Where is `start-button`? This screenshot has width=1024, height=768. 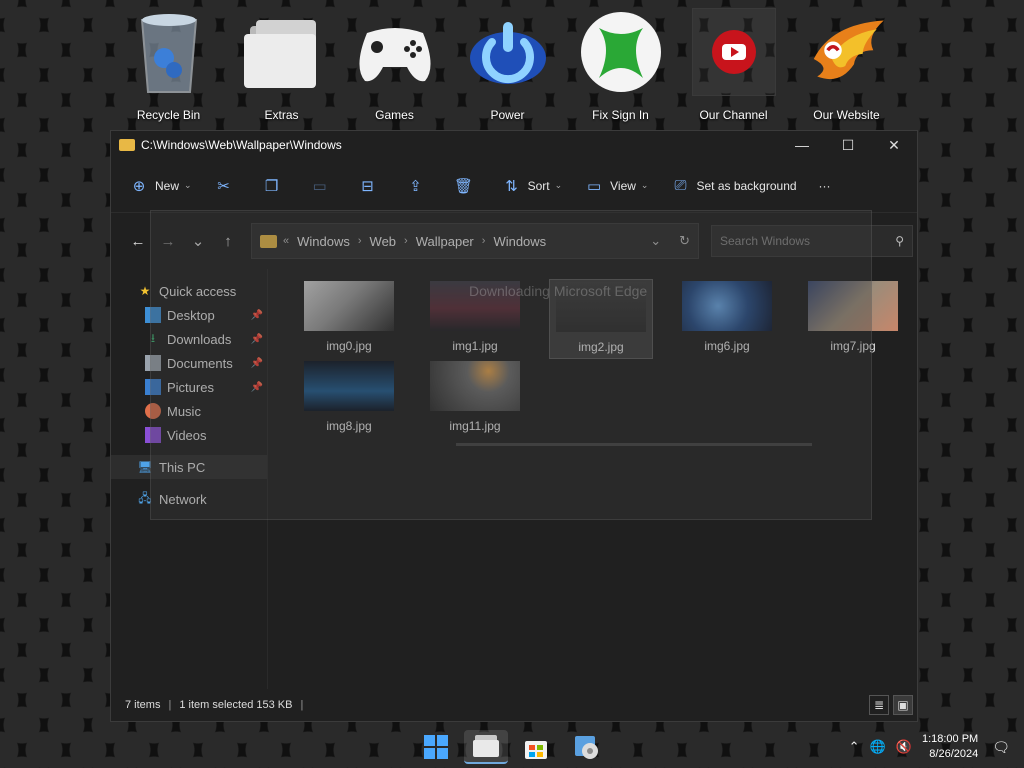 start-button is located at coordinates (436, 747).